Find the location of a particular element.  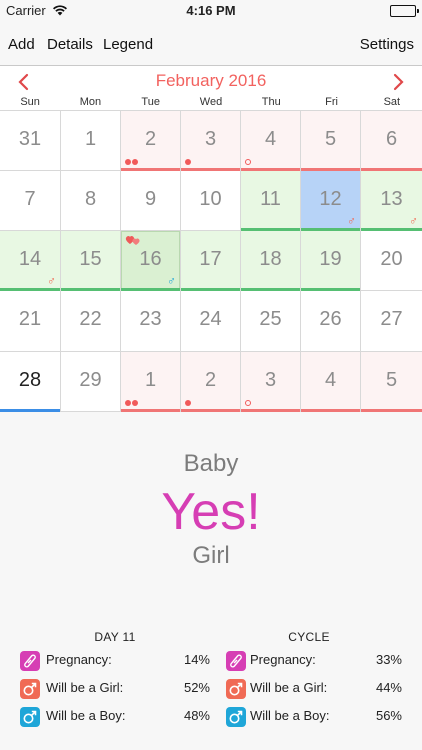

calendar-day: 16 ♂ is located at coordinates (151, 261).